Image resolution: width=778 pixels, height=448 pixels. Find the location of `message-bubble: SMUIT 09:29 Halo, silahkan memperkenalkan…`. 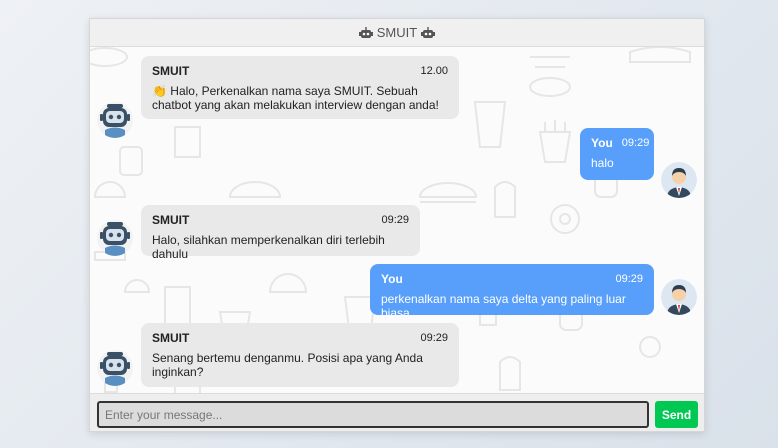

message-bubble: SMUIT 09:29 Halo, silahkan memperkenalkan… is located at coordinates (280, 233).